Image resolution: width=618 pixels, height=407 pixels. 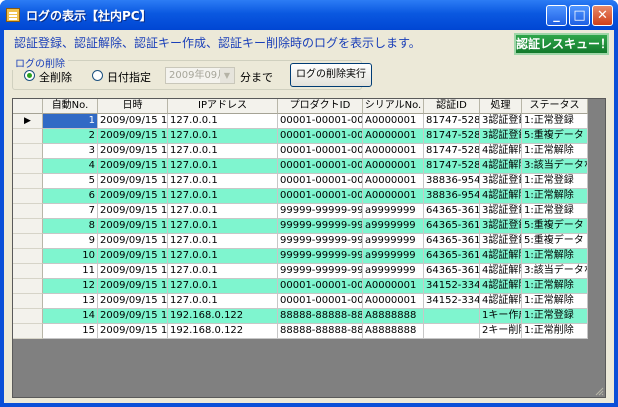 What do you see at coordinates (133, 196) in the screenshot?
I see `cell-datetime: 2009/09/15 11:42` at bounding box center [133, 196].